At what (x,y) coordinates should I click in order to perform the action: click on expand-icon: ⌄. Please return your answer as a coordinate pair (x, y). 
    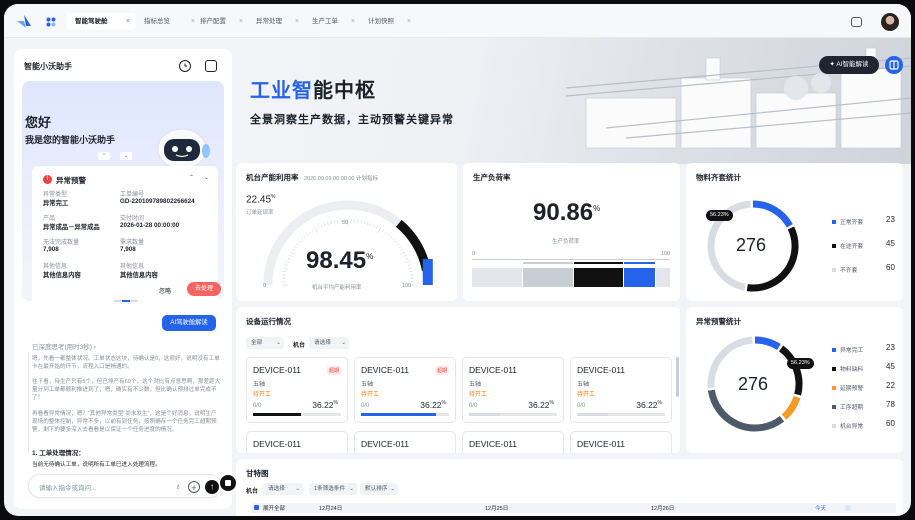
    Looking at the image, I should click on (206, 177).